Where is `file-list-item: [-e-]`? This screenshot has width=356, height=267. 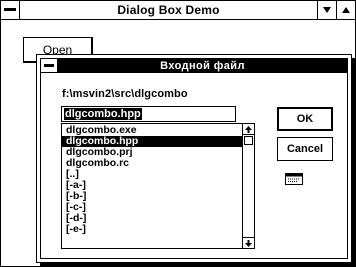
file-list-item: [-e-] is located at coordinates (152, 229).